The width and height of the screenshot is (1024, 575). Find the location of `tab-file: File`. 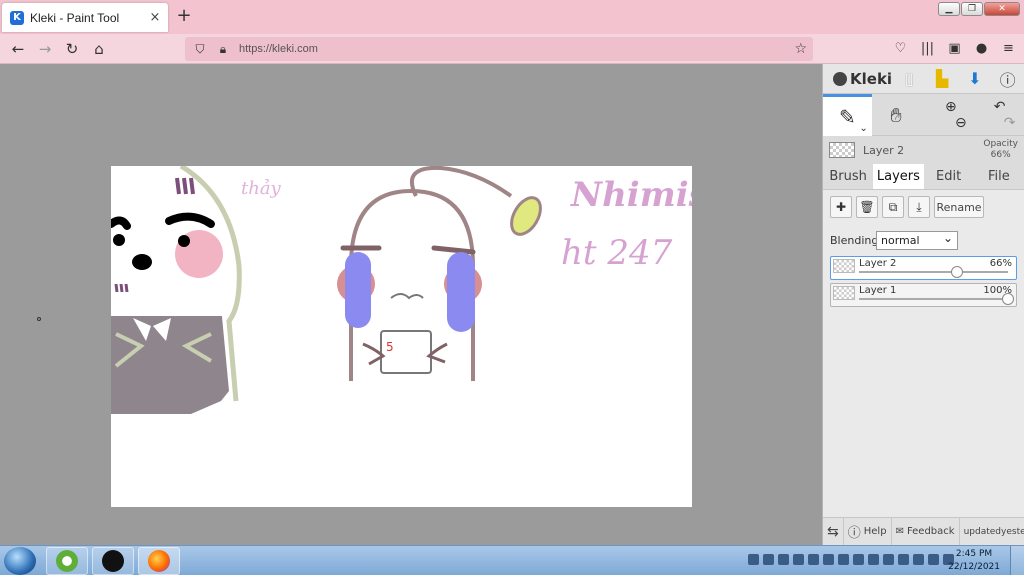

tab-file: File is located at coordinates (999, 176).